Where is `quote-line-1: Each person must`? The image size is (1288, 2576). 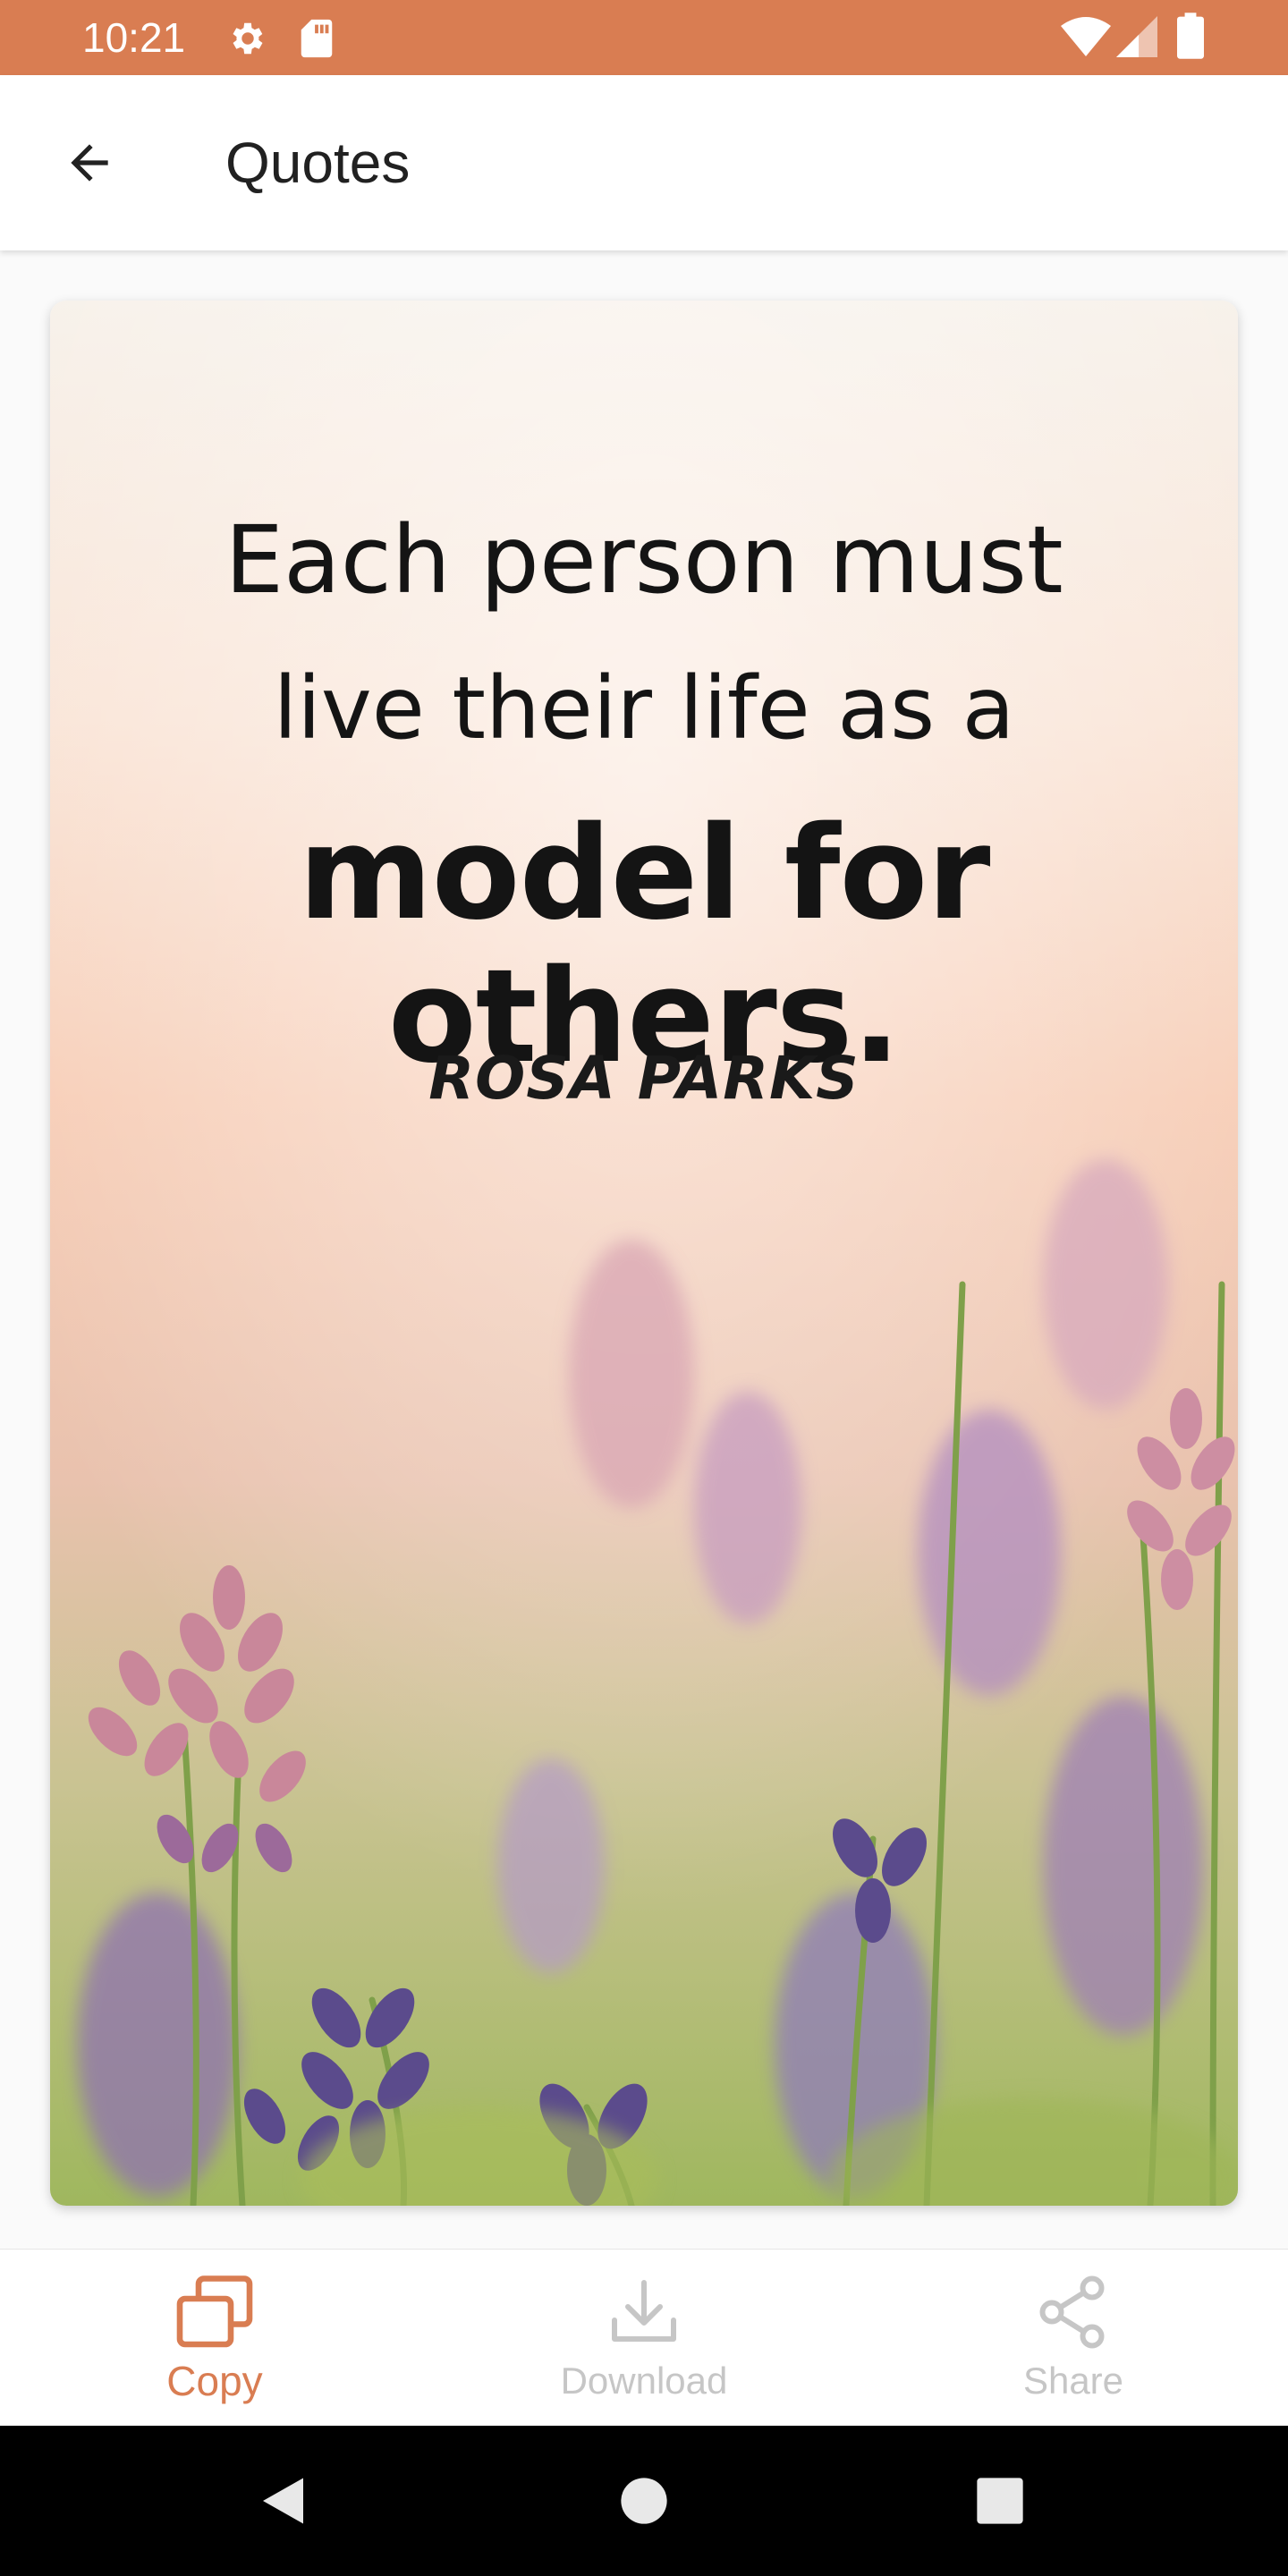 quote-line-1: Each person must is located at coordinates (644, 559).